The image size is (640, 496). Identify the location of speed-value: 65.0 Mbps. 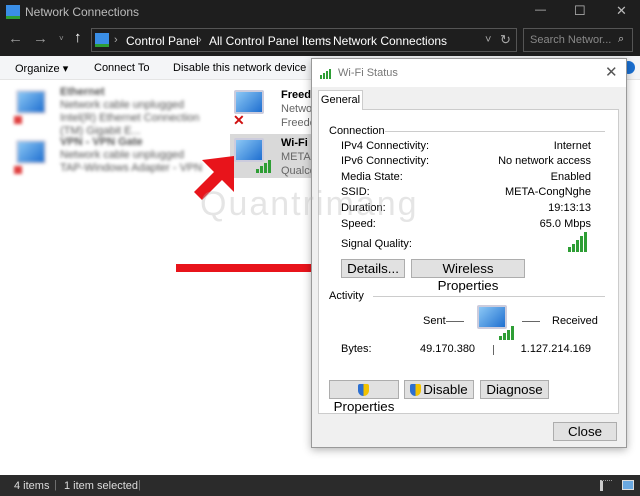
(565, 224).